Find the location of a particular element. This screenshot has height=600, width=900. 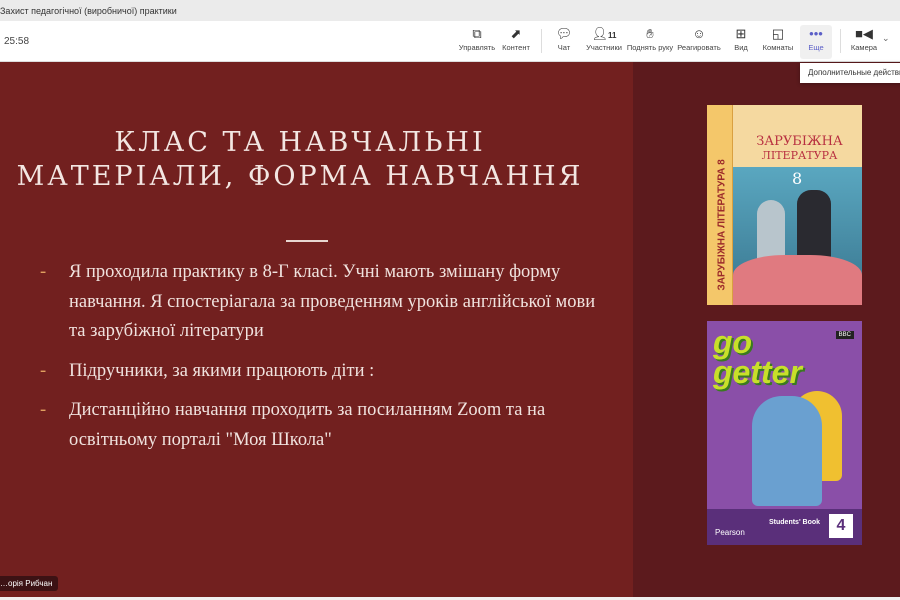

camera-options-chevron-icon: ⌄ is located at coordinates (886, 38).